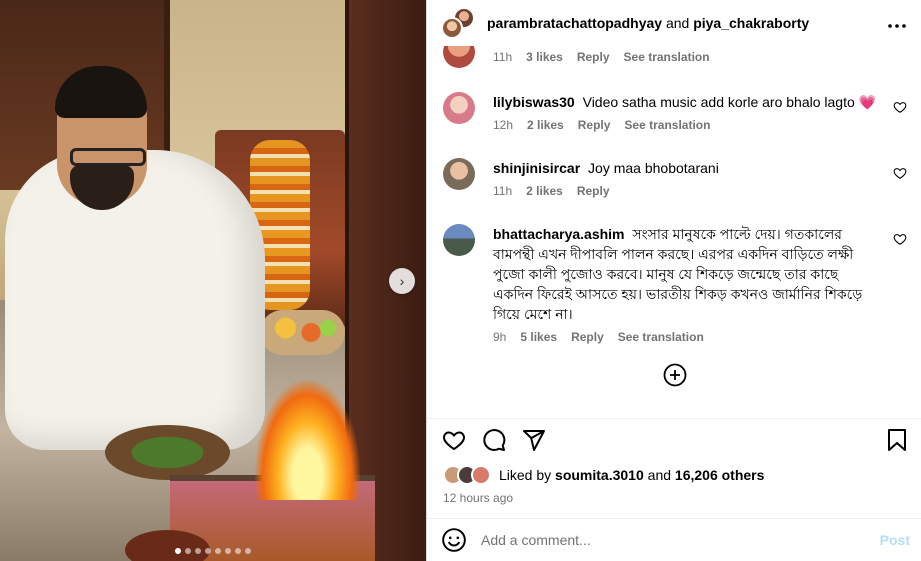  Describe the element at coordinates (478, 498) in the screenshot. I see `post-timestamp: 12 hours ago` at that location.